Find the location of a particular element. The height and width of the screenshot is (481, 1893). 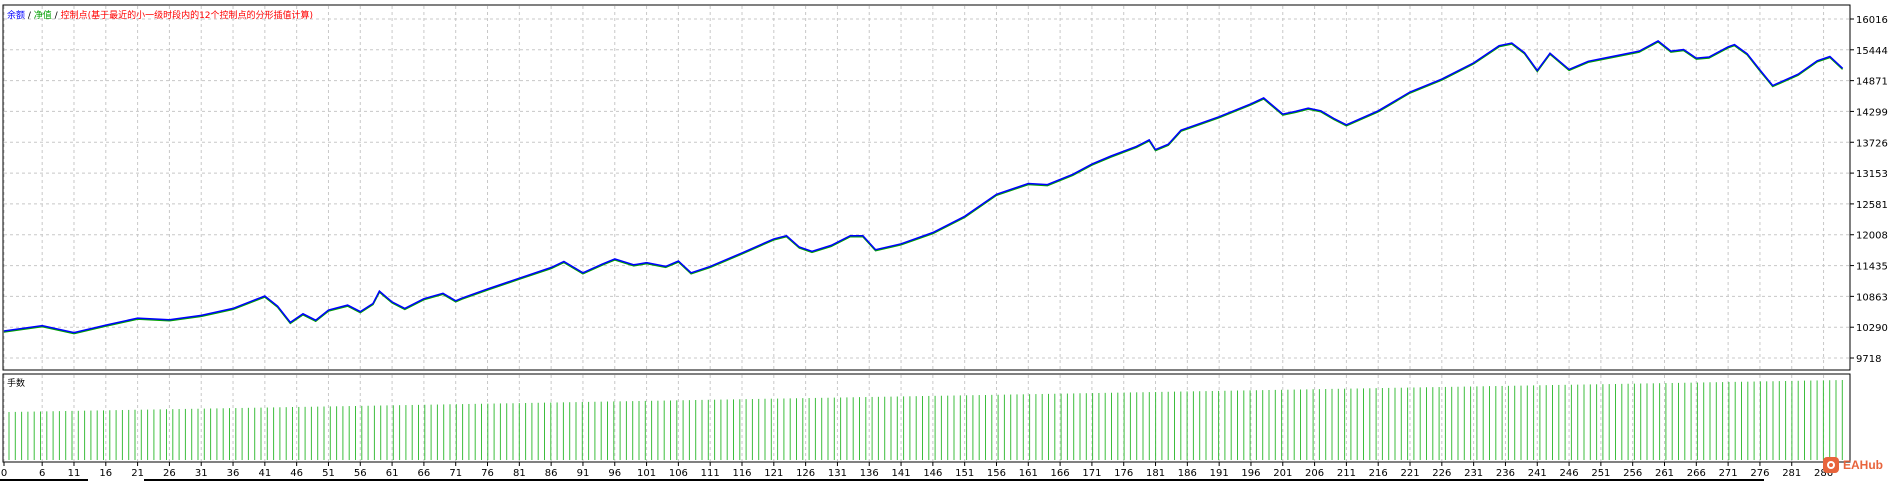

x-tick-label: 201 is located at coordinates (1282, 473).